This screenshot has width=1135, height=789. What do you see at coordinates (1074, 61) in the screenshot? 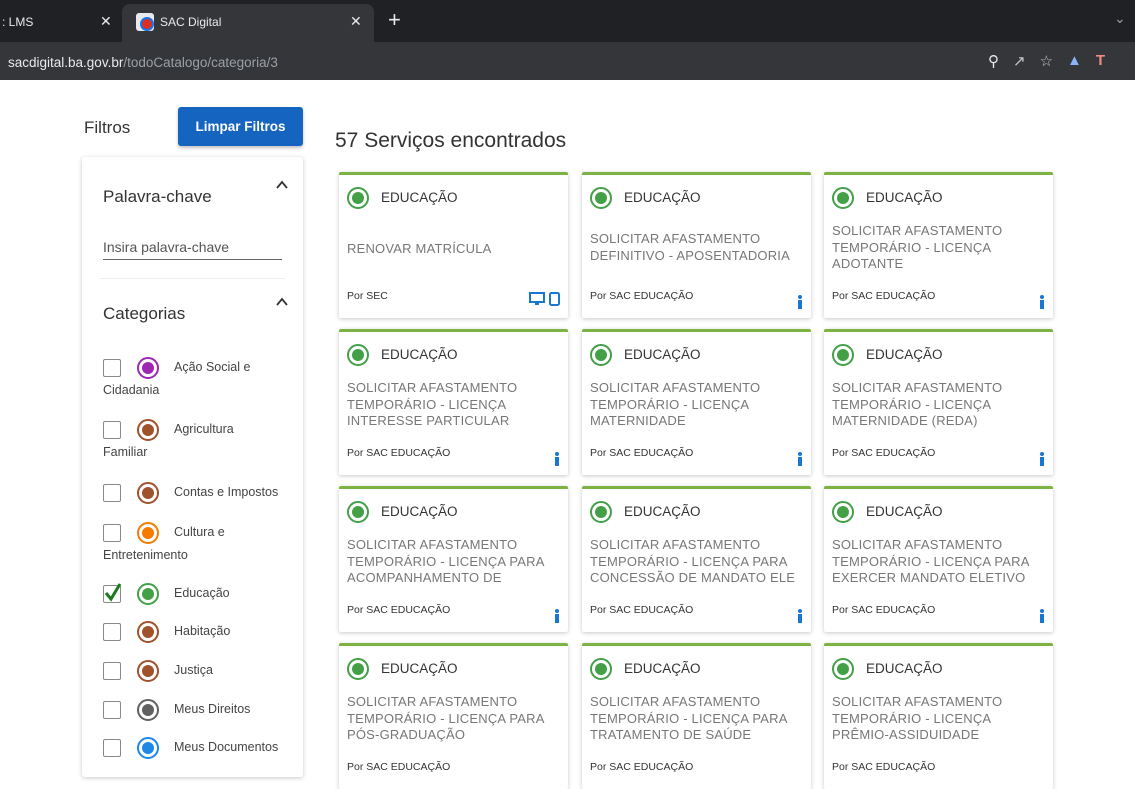
I see `extension-icon: ▲` at bounding box center [1074, 61].